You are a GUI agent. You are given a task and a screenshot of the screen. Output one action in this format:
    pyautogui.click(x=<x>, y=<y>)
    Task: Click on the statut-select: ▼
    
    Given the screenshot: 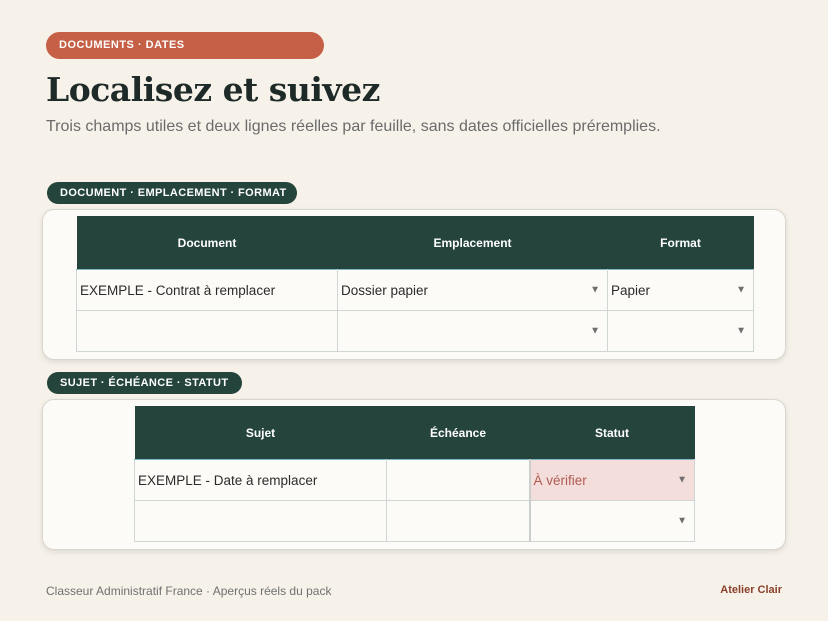 What is the action you would take?
    pyautogui.click(x=611, y=521)
    